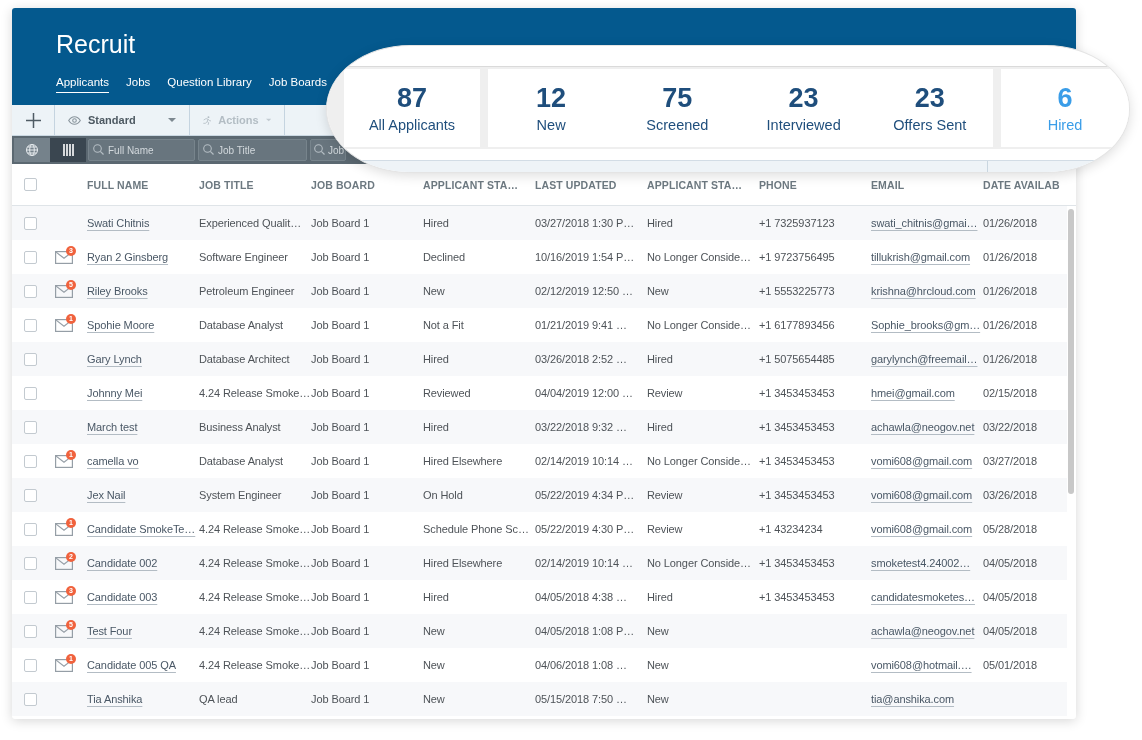 The width and height of the screenshot is (1142, 740). I want to click on table-cell: +1 43234234, so click(791, 529).